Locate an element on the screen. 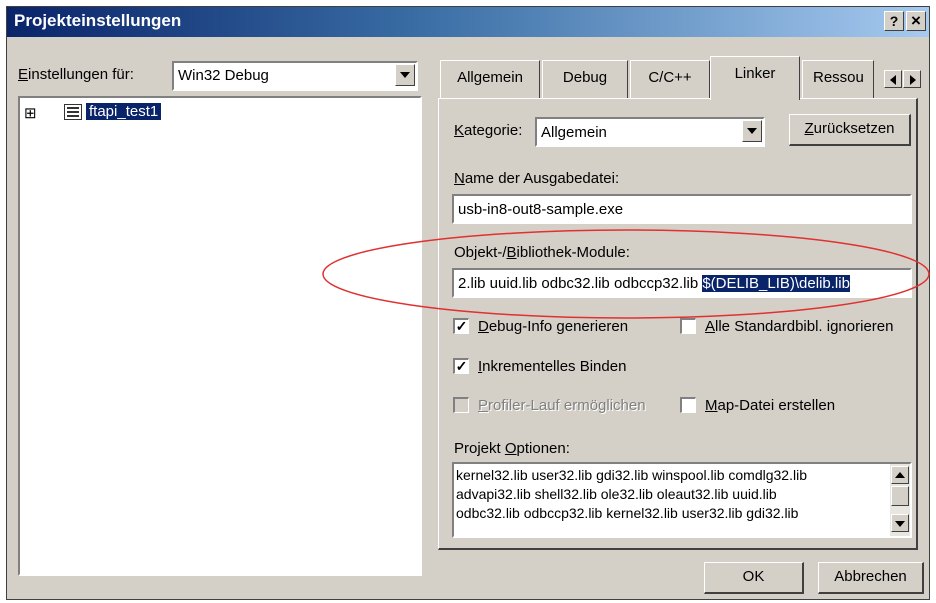 Image resolution: width=936 pixels, height=603 pixels. tab-debug: Debug is located at coordinates (585, 79).